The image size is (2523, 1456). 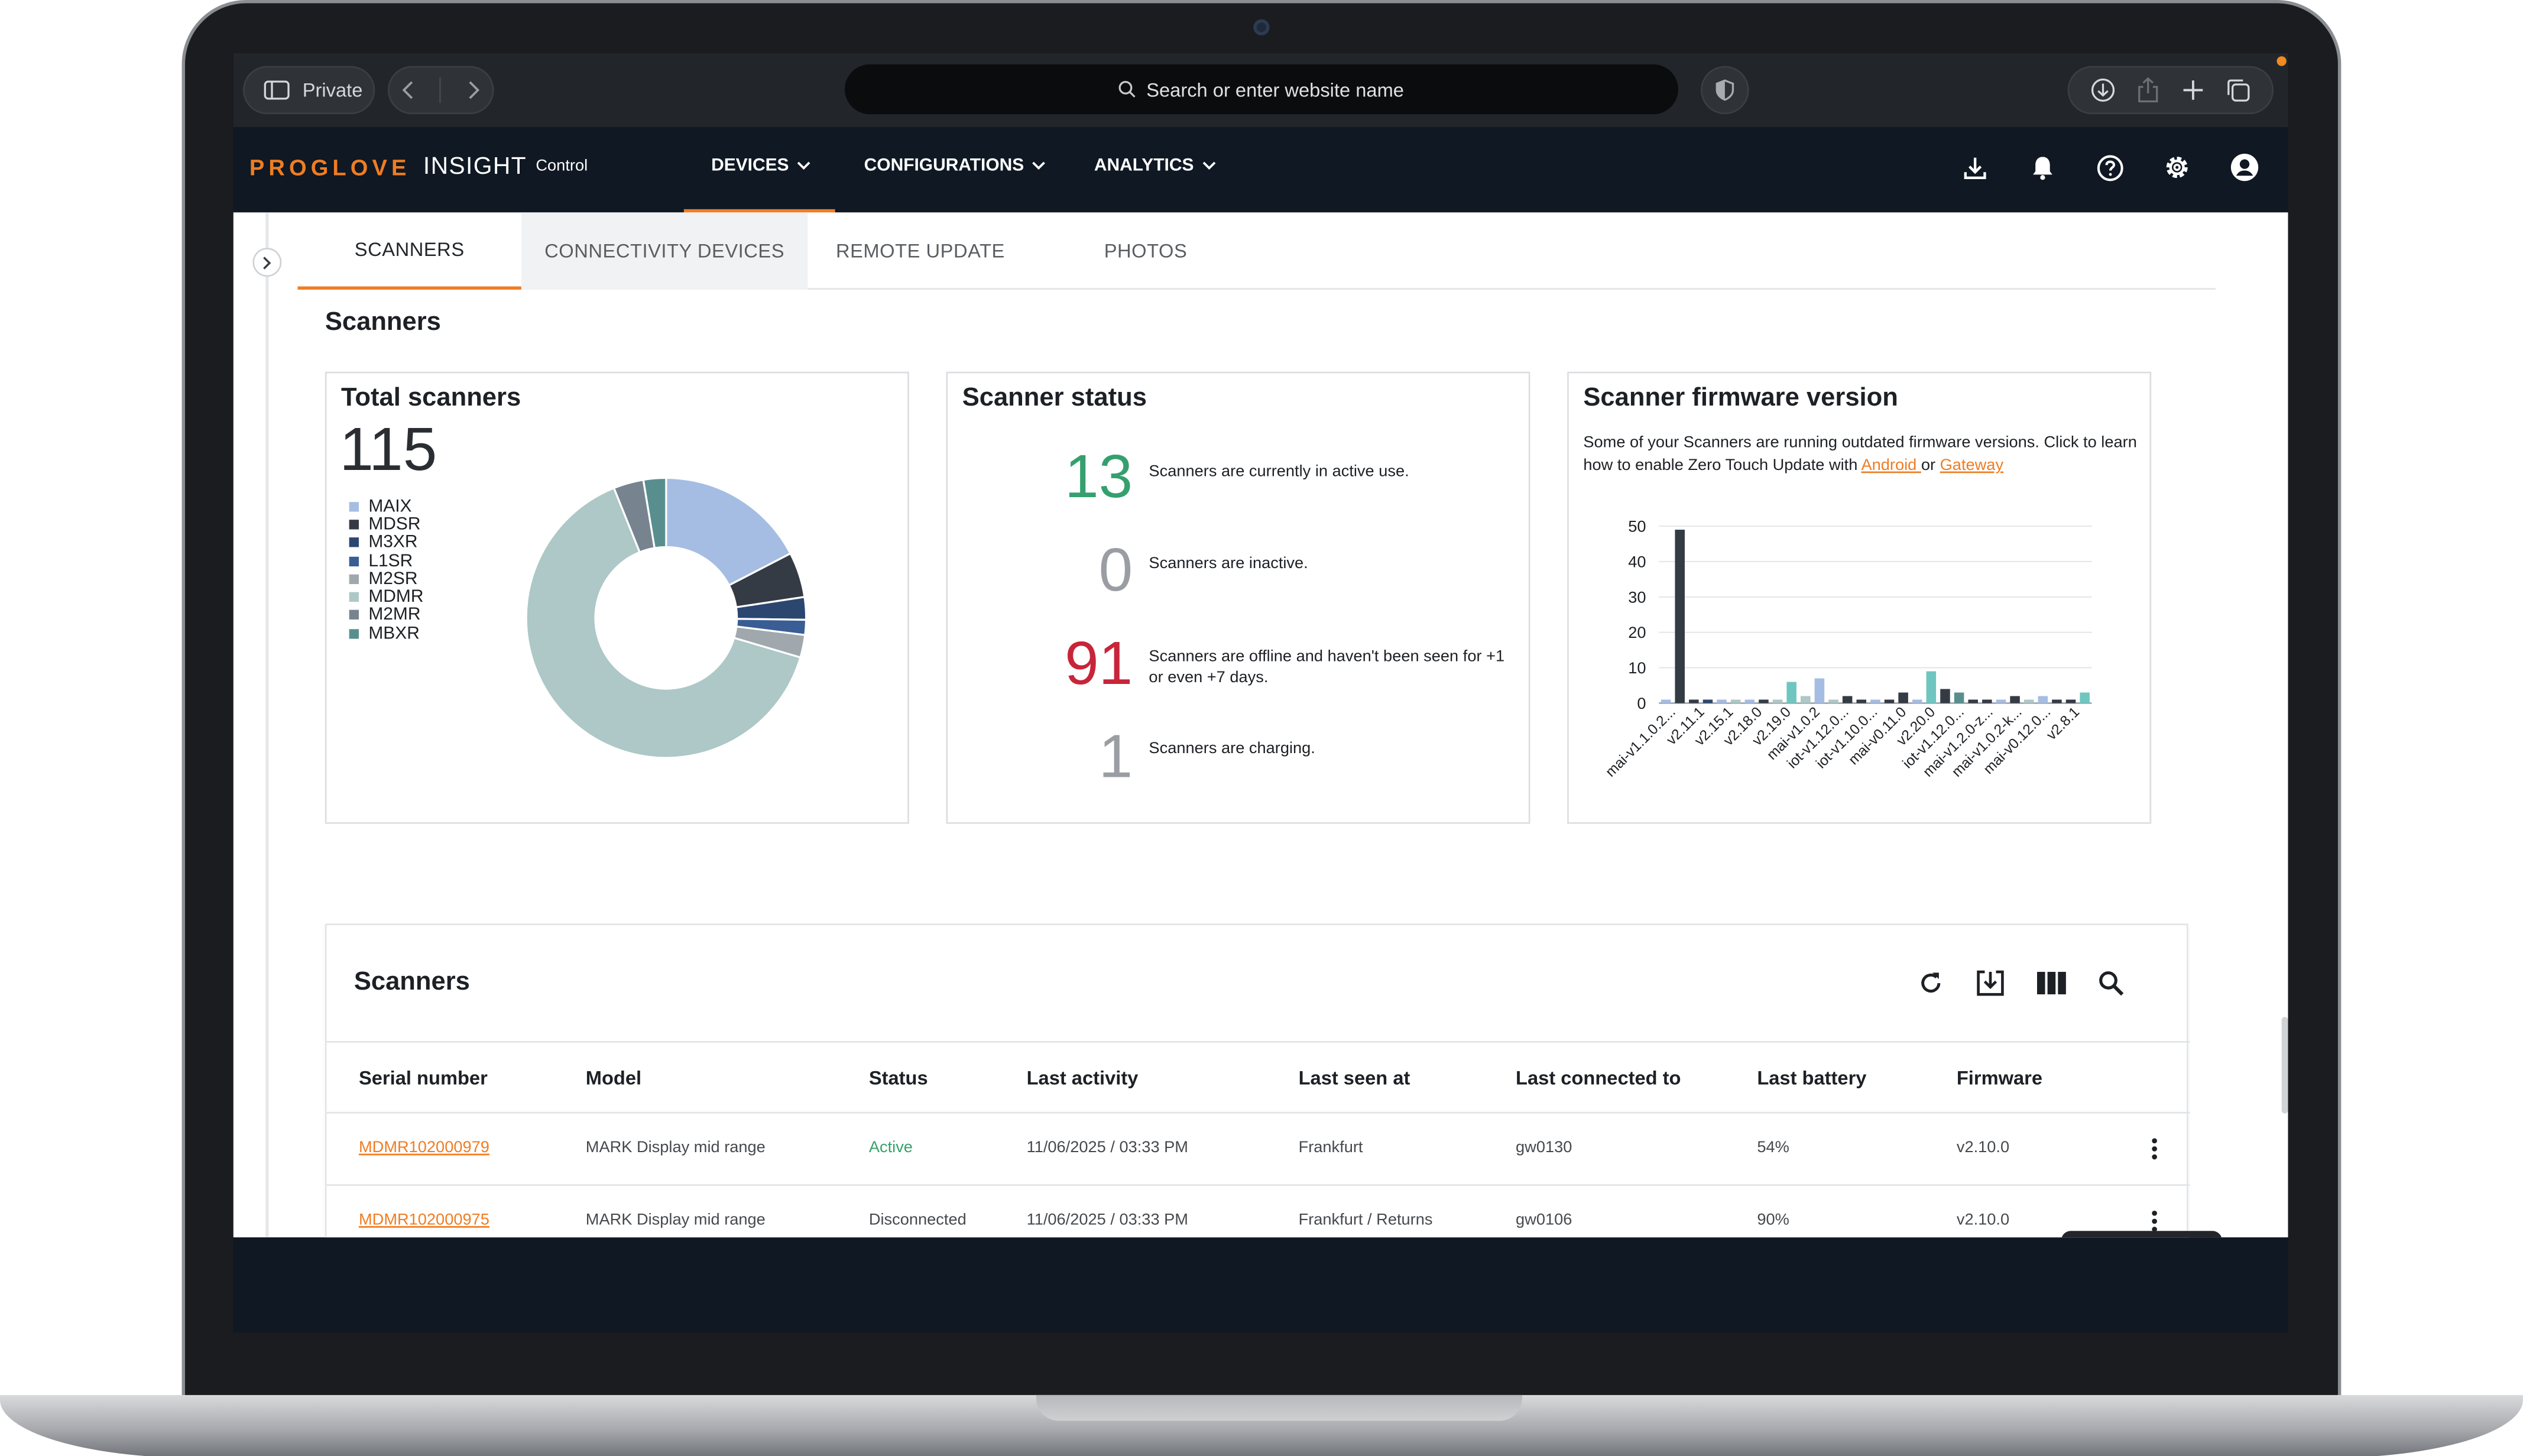 I want to click on tab-remote-update: REMOTE UPDATE, so click(x=920, y=251).